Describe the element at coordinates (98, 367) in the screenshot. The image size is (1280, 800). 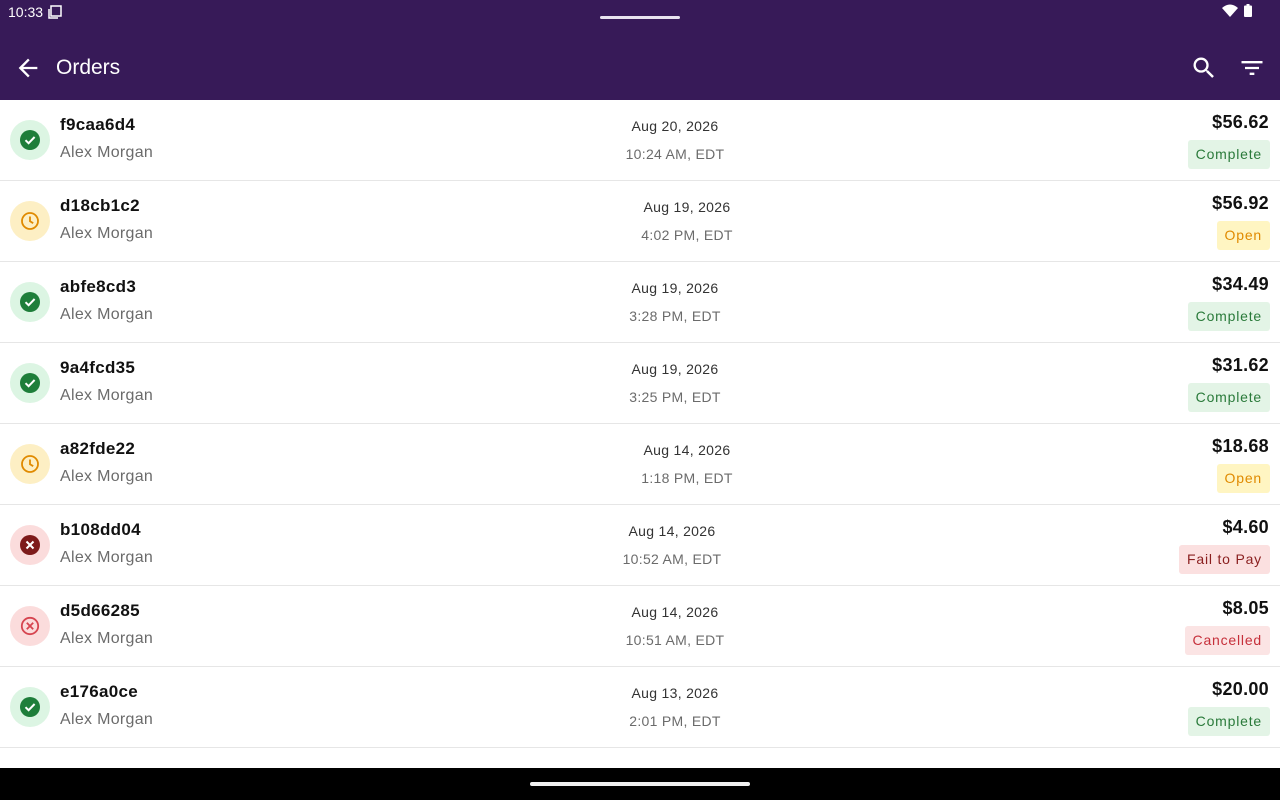
I see `order-id: 9a4fcd35` at that location.